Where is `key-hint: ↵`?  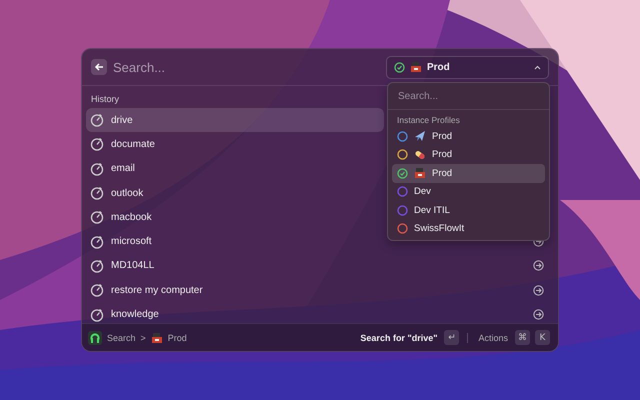 key-hint: ↵ is located at coordinates (452, 337).